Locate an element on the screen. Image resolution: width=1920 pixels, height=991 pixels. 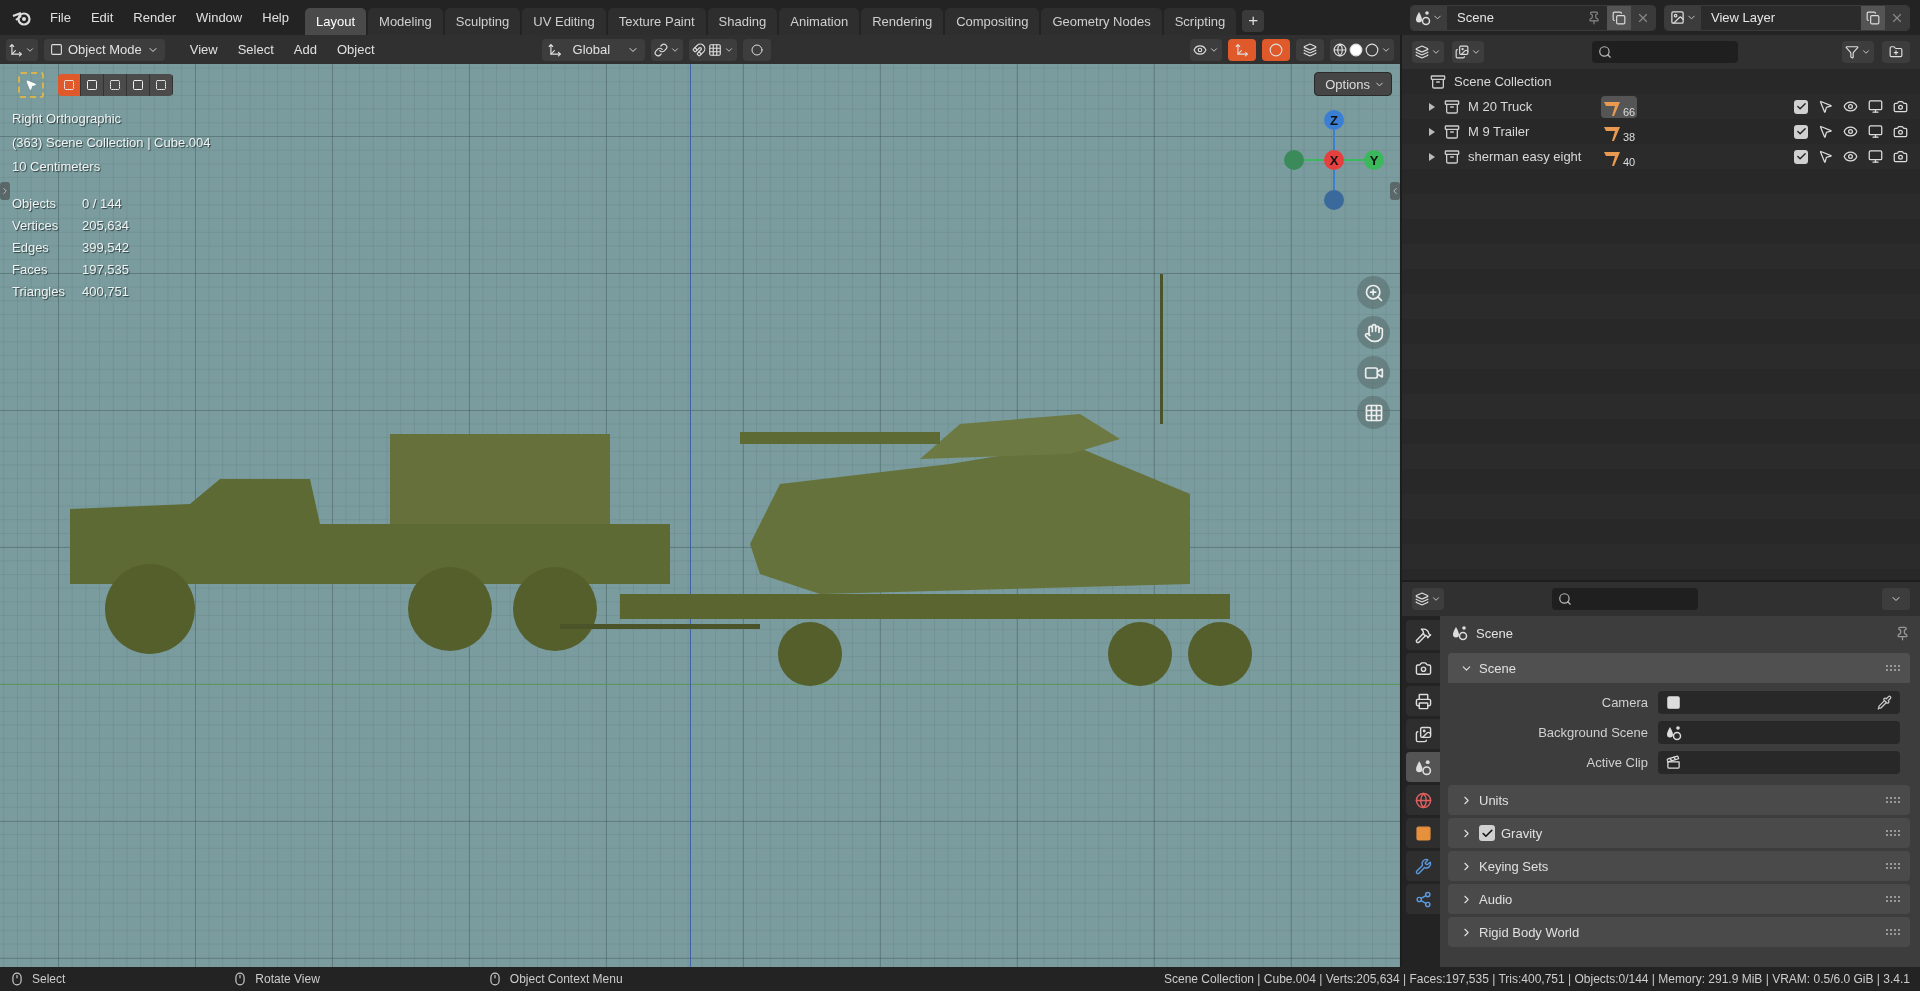
images-icon is located at coordinates (1423, 734).